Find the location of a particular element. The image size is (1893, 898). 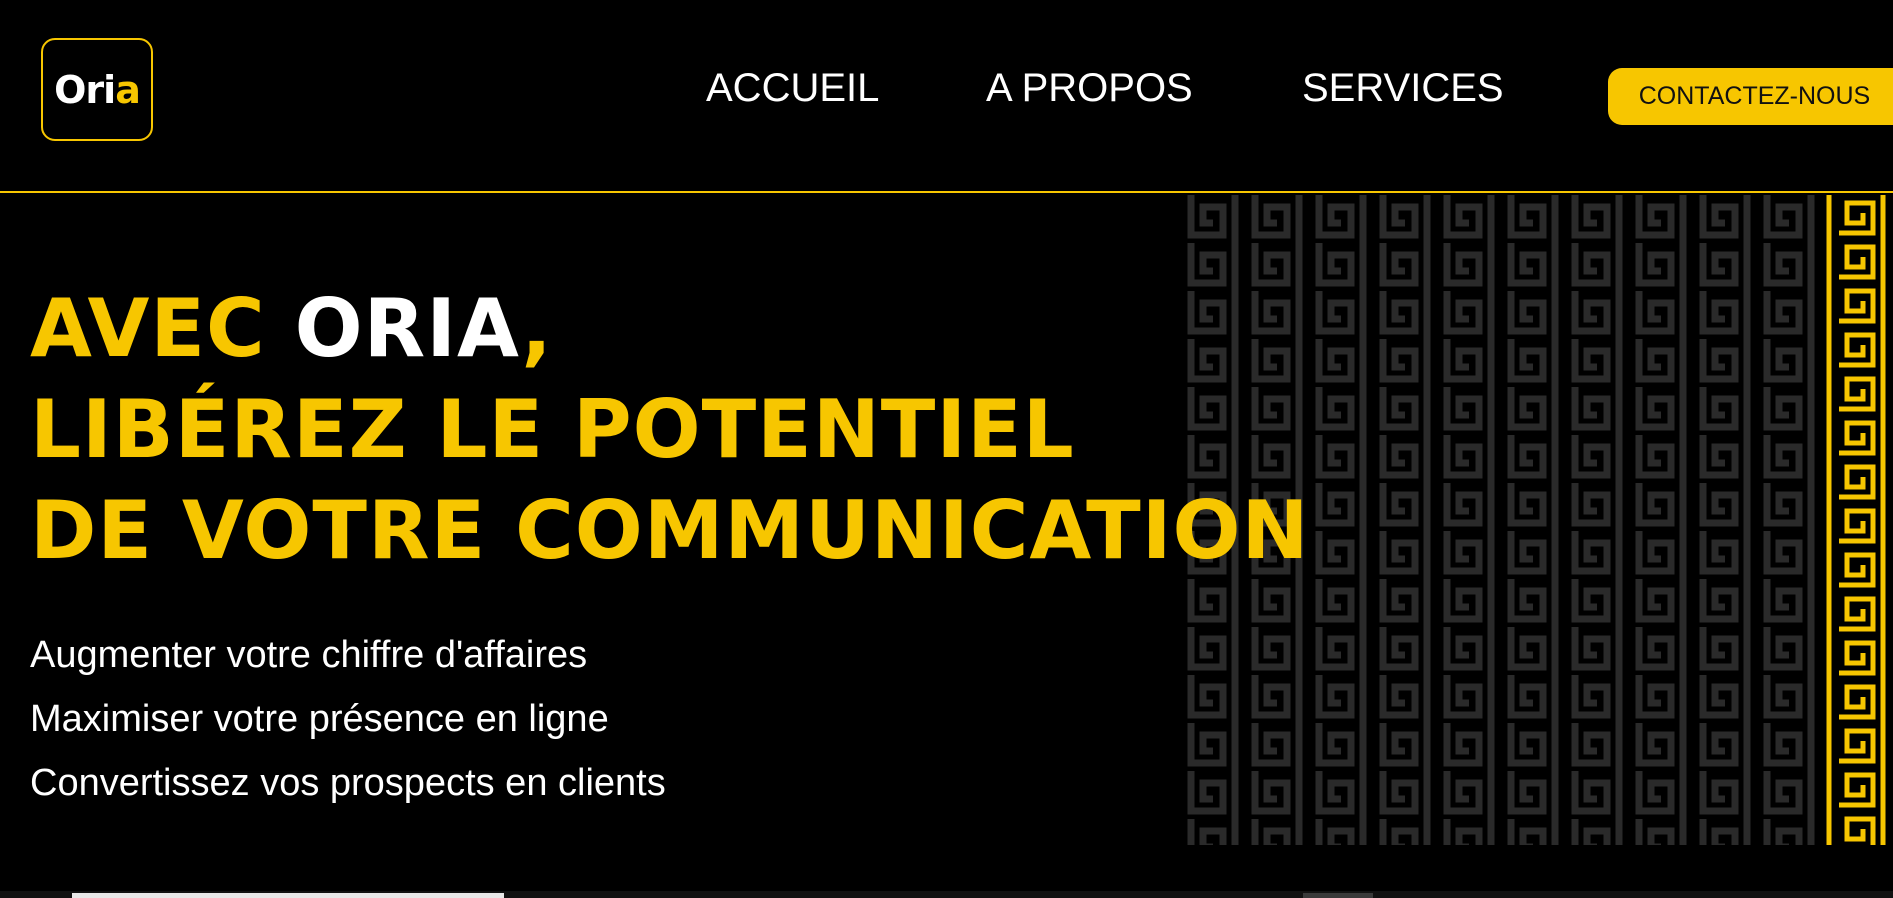

benefit-item: Maximiser votre présence en ligne is located at coordinates (319, 719).